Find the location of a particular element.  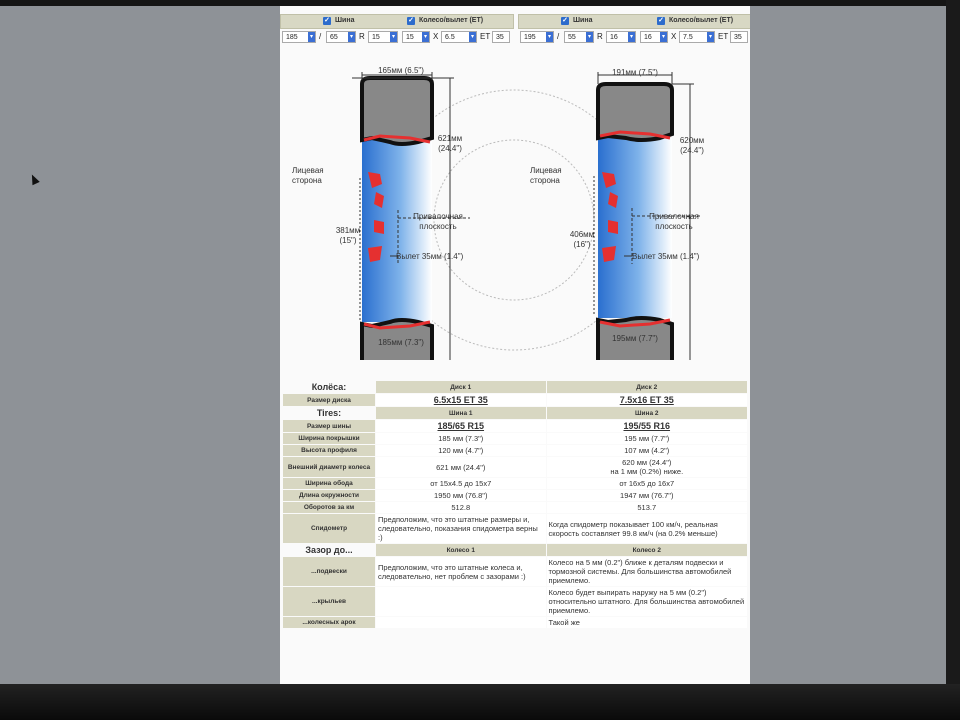

tire-rim-select-right: 16 ▾ is located at coordinates (621, 37).